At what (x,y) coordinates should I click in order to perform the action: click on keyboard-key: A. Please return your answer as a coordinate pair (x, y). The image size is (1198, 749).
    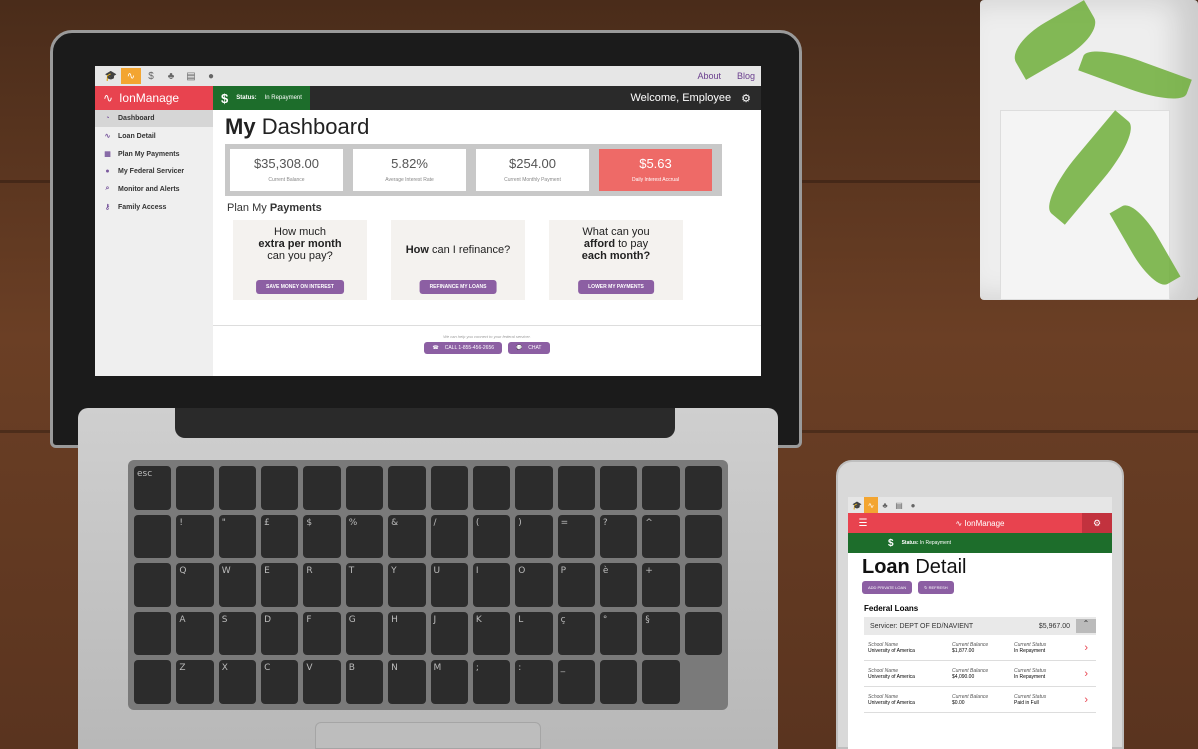
    Looking at the image, I should click on (195, 633).